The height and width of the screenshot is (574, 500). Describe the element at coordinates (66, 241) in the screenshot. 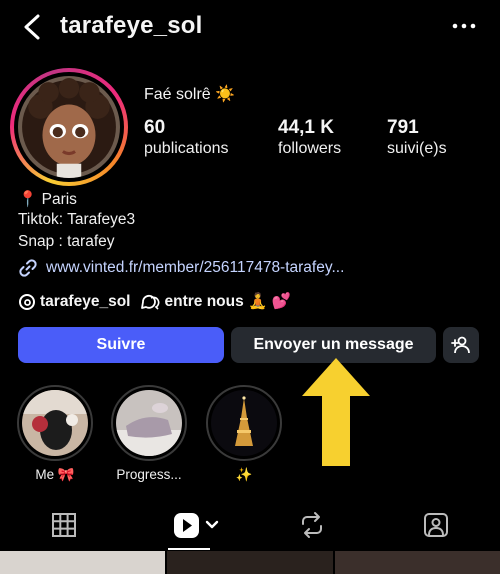

I see `bio-snap: Snap : tarafey` at that location.